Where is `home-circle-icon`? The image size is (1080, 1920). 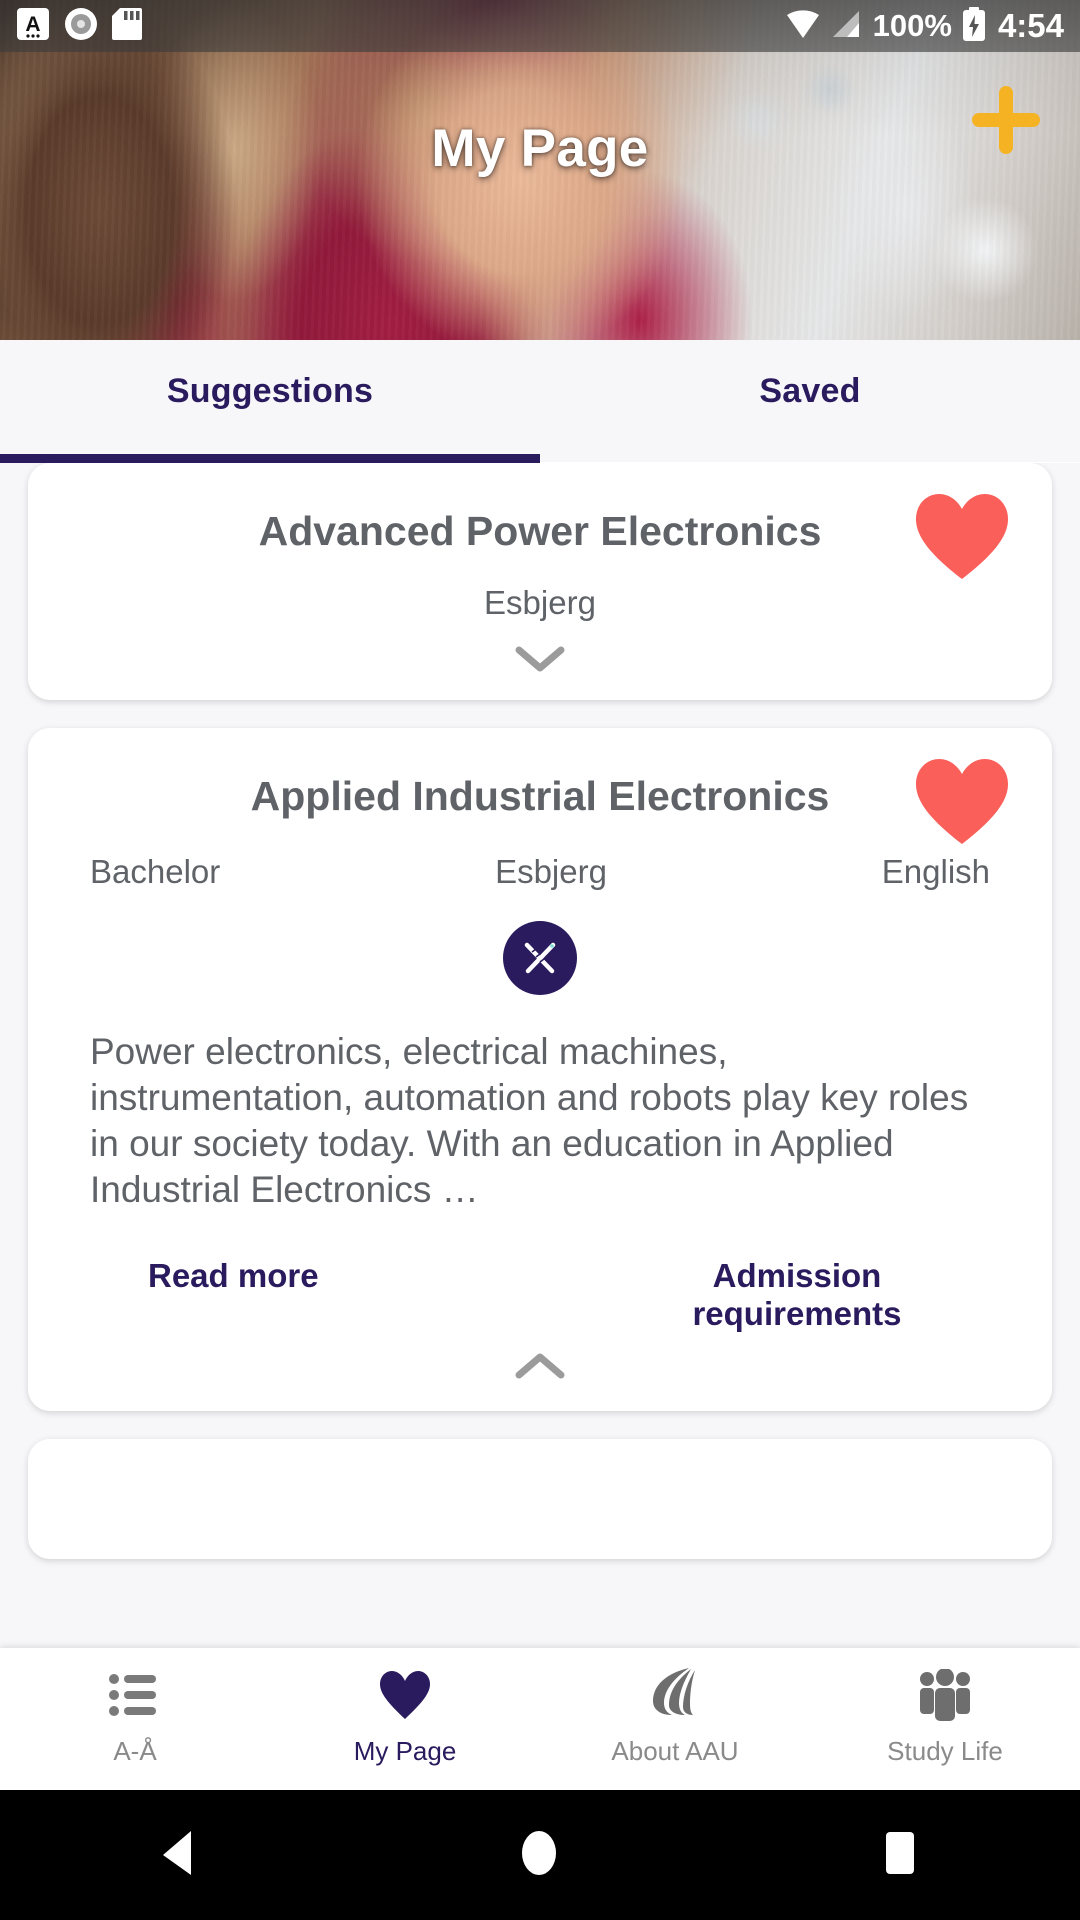
home-circle-icon is located at coordinates (539, 1855).